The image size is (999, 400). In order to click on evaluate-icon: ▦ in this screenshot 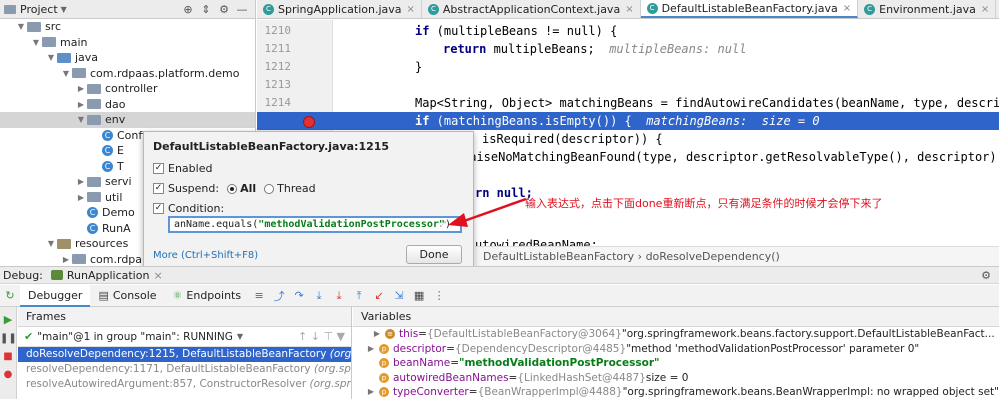, I will do `click(419, 295)`.